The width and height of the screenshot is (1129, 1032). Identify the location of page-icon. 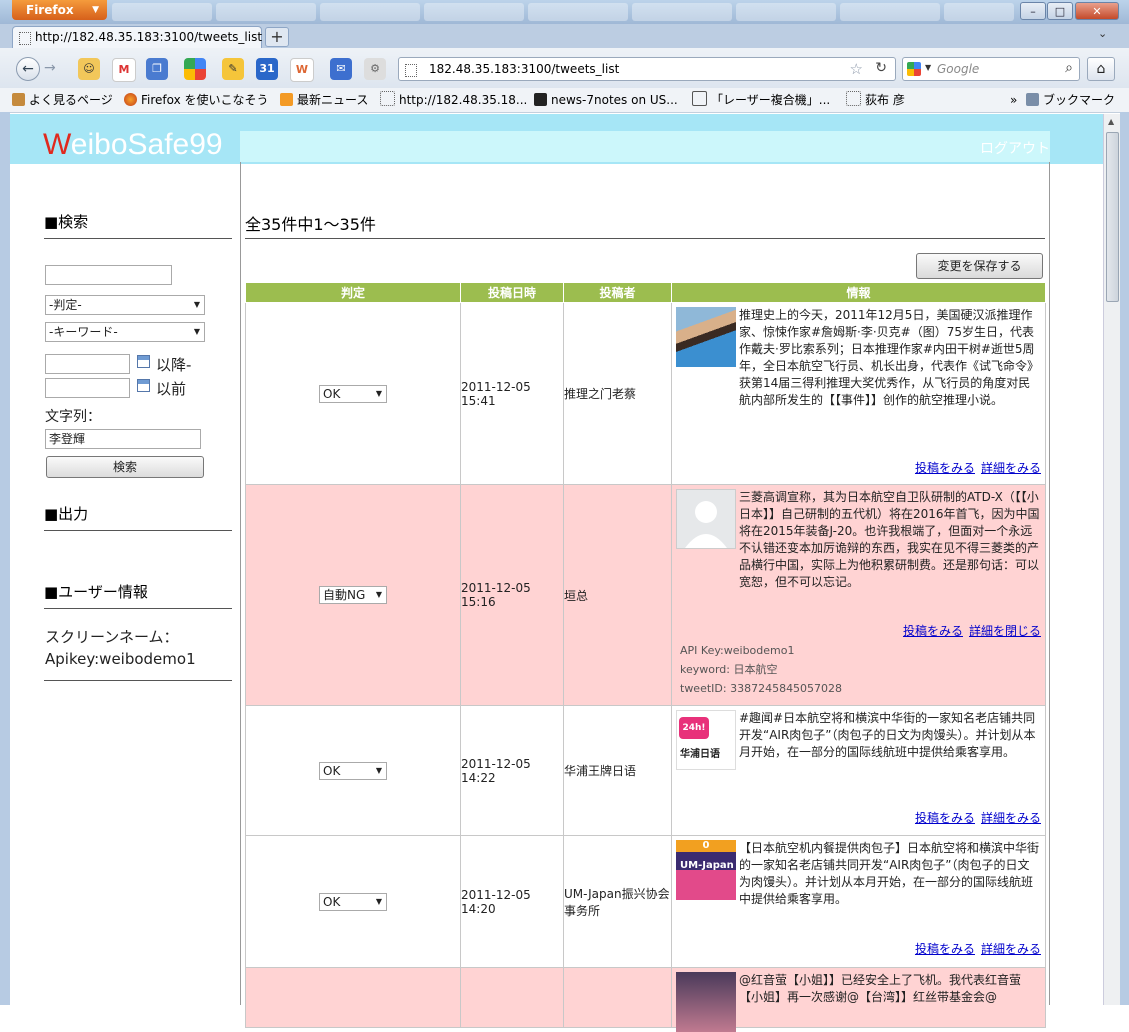
(411, 70).